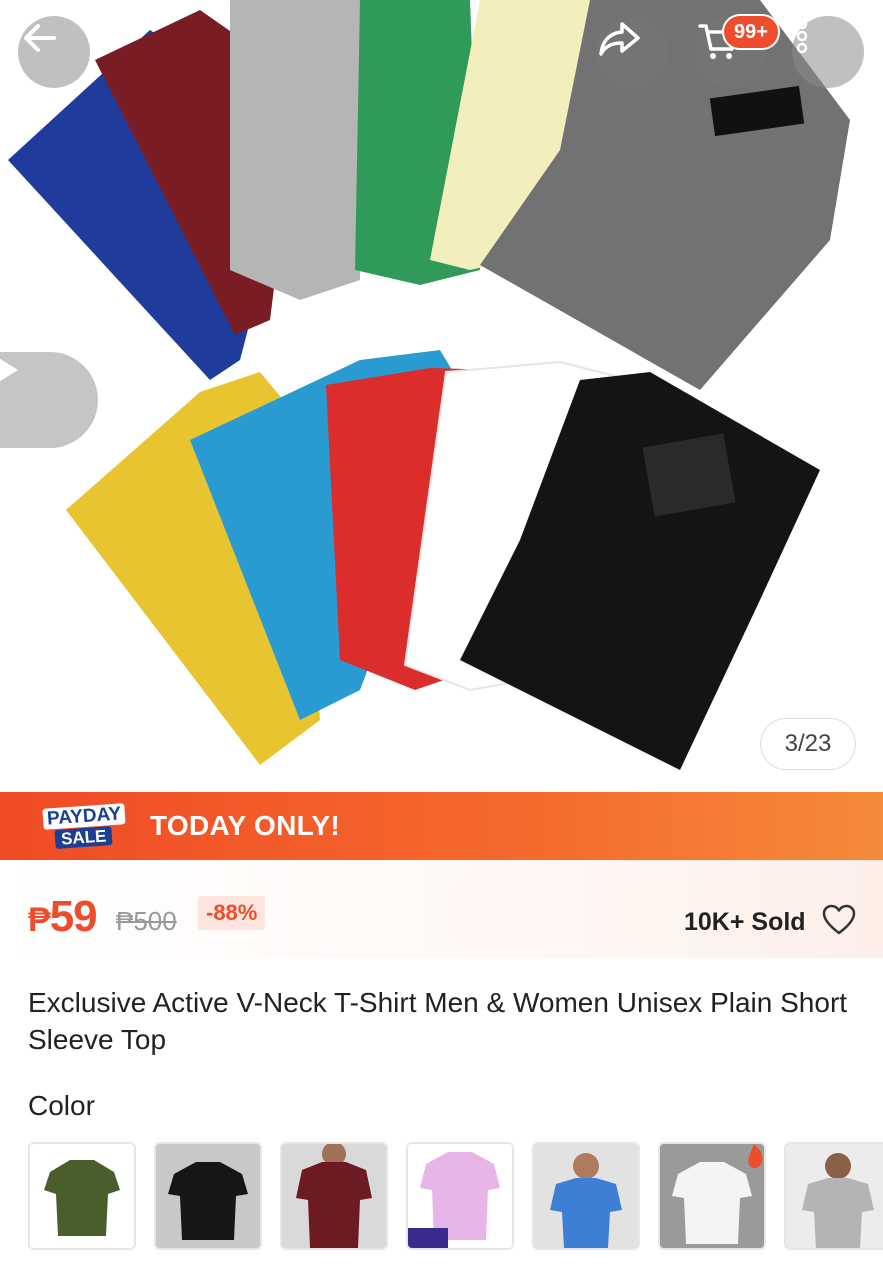 The width and height of the screenshot is (883, 1280). I want to click on currency-symbol: ₱, so click(39, 920).